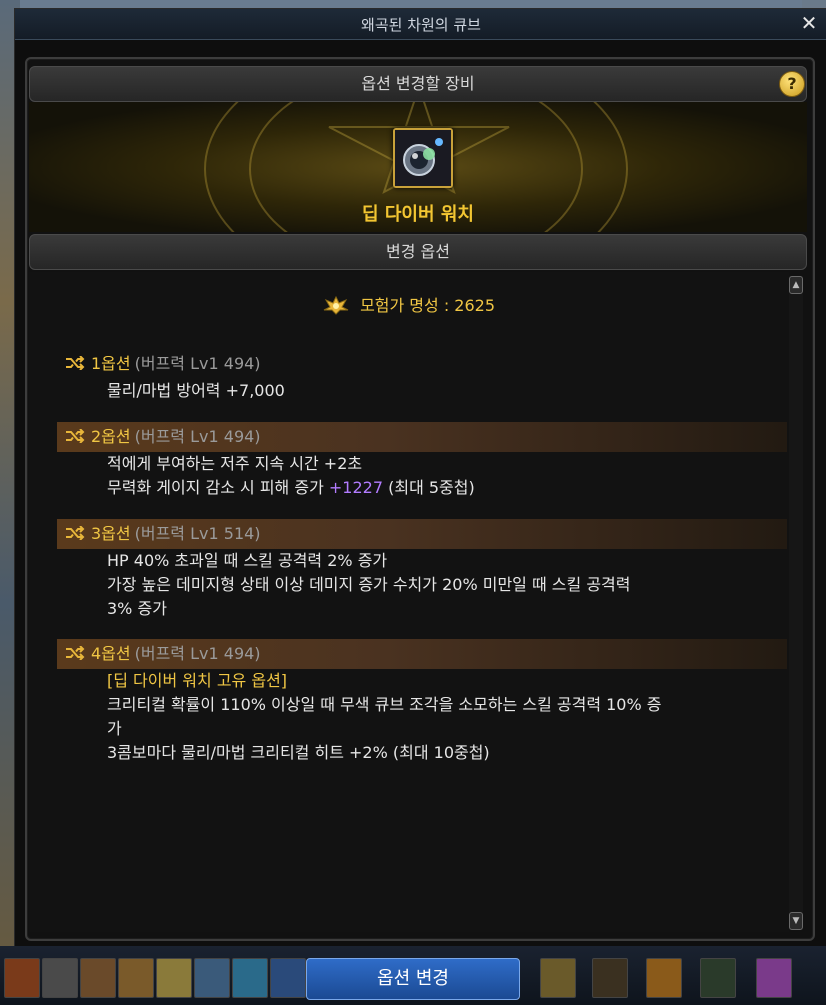 Image resolution: width=826 pixels, height=1005 pixels. What do you see at coordinates (431, 487) in the screenshot?
I see `option-2-line-2-suffix: (최대 5중첩)` at bounding box center [431, 487].